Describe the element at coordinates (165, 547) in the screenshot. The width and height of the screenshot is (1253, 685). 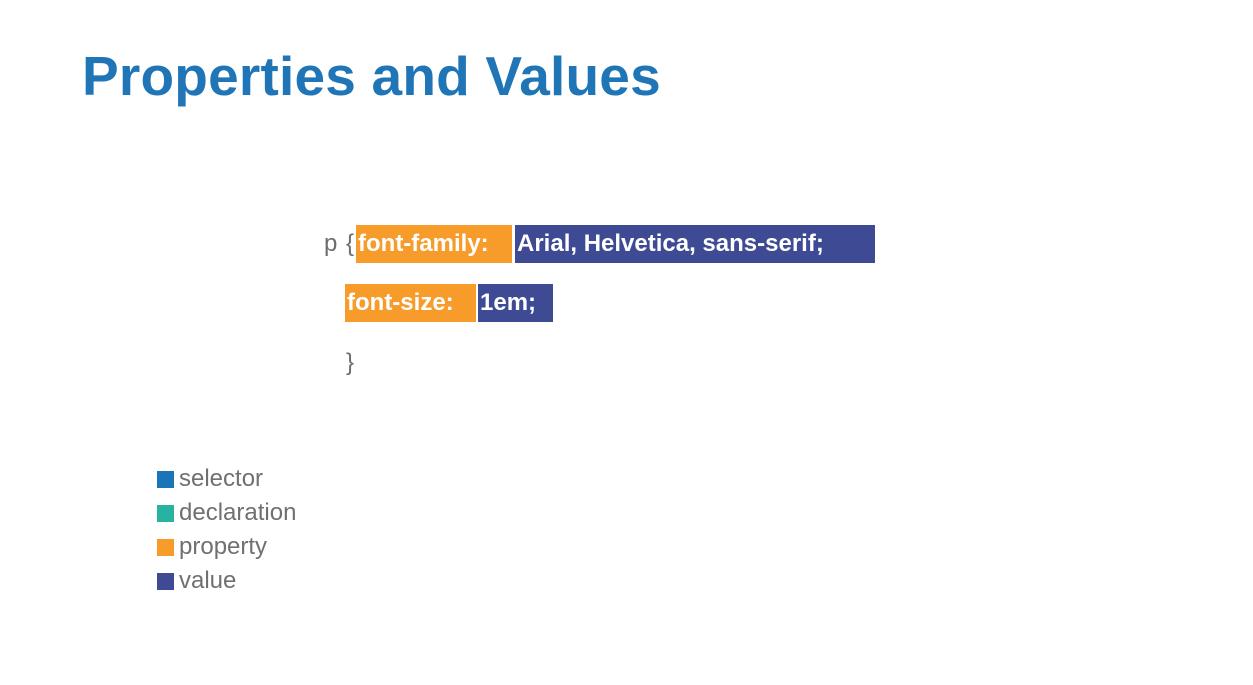
I see `legend-swatch-property` at that location.